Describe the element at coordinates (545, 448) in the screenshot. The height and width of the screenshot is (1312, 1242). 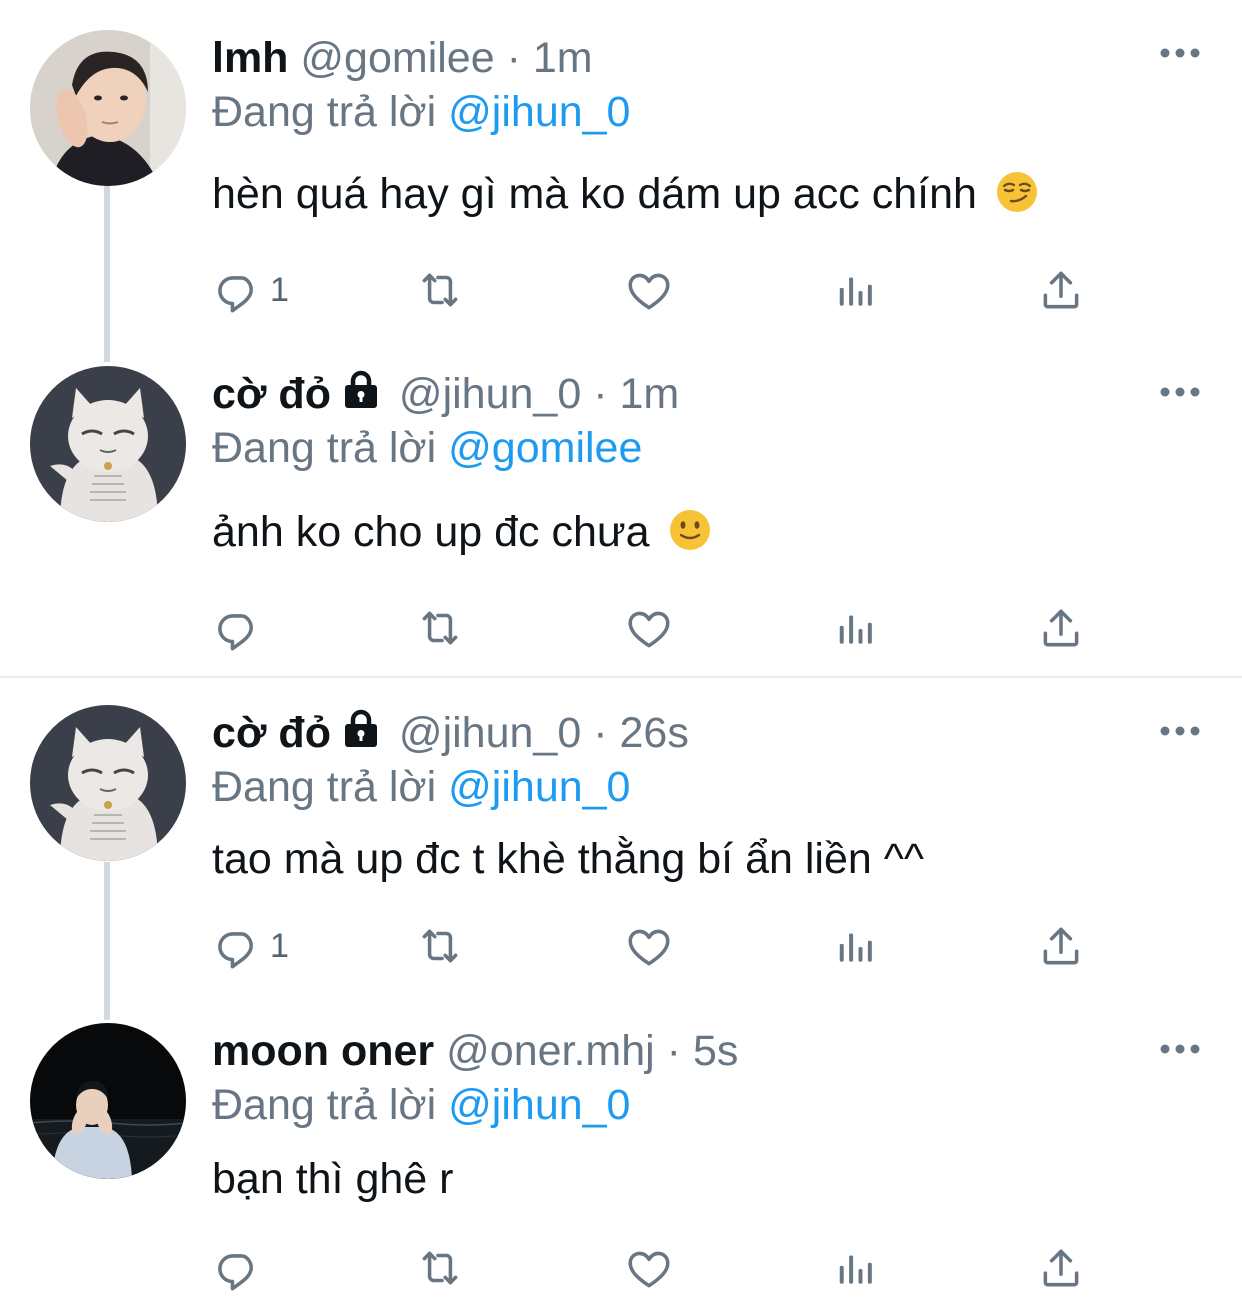
I see `mention-link: @gomilee` at that location.